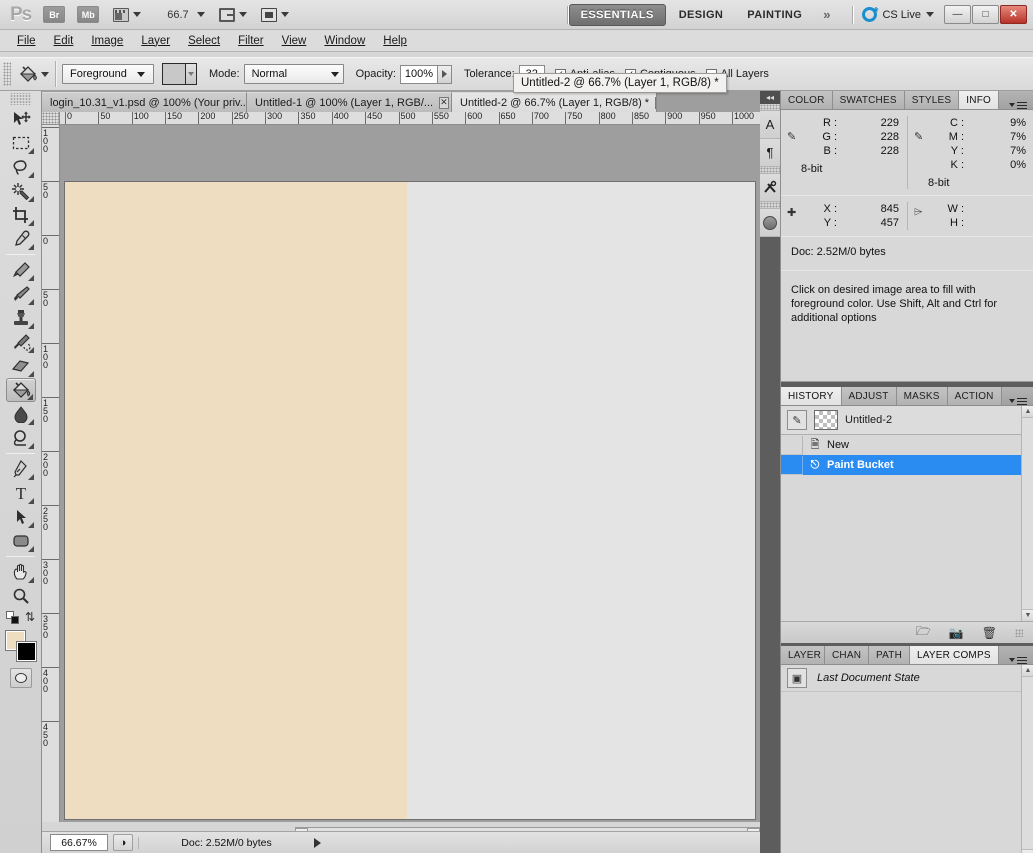  Describe the element at coordinates (803, 655) in the screenshot. I see `tab-layers: LAYER` at that location.